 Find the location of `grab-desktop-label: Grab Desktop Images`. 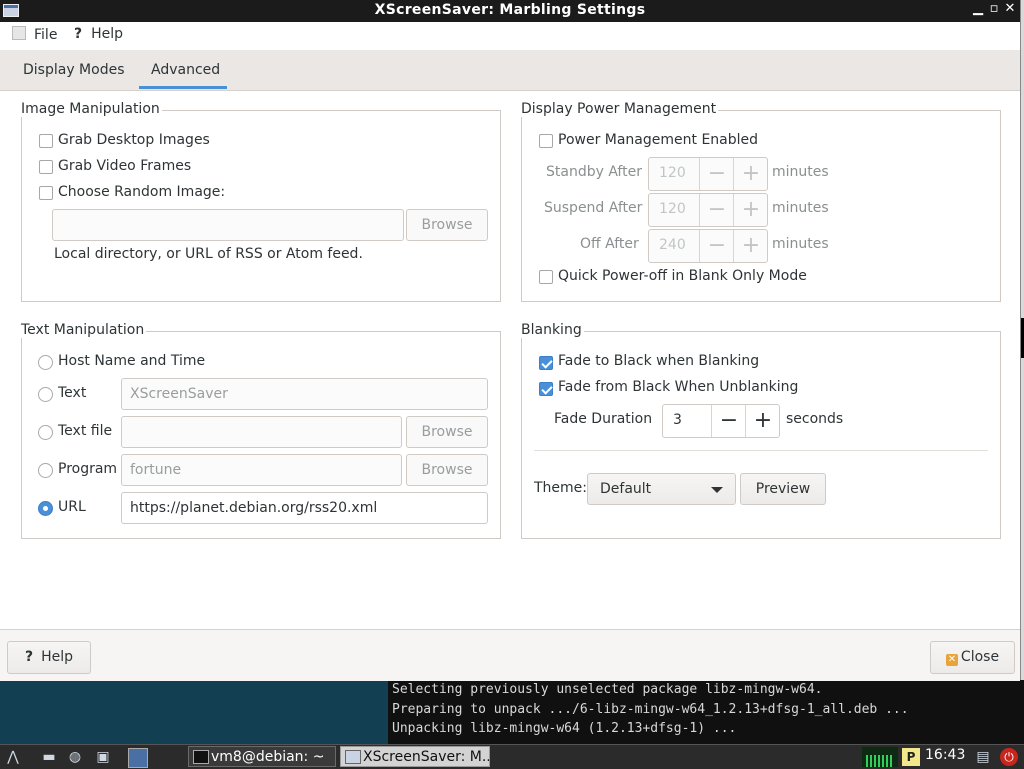

grab-desktop-label: Grab Desktop Images is located at coordinates (134, 140).